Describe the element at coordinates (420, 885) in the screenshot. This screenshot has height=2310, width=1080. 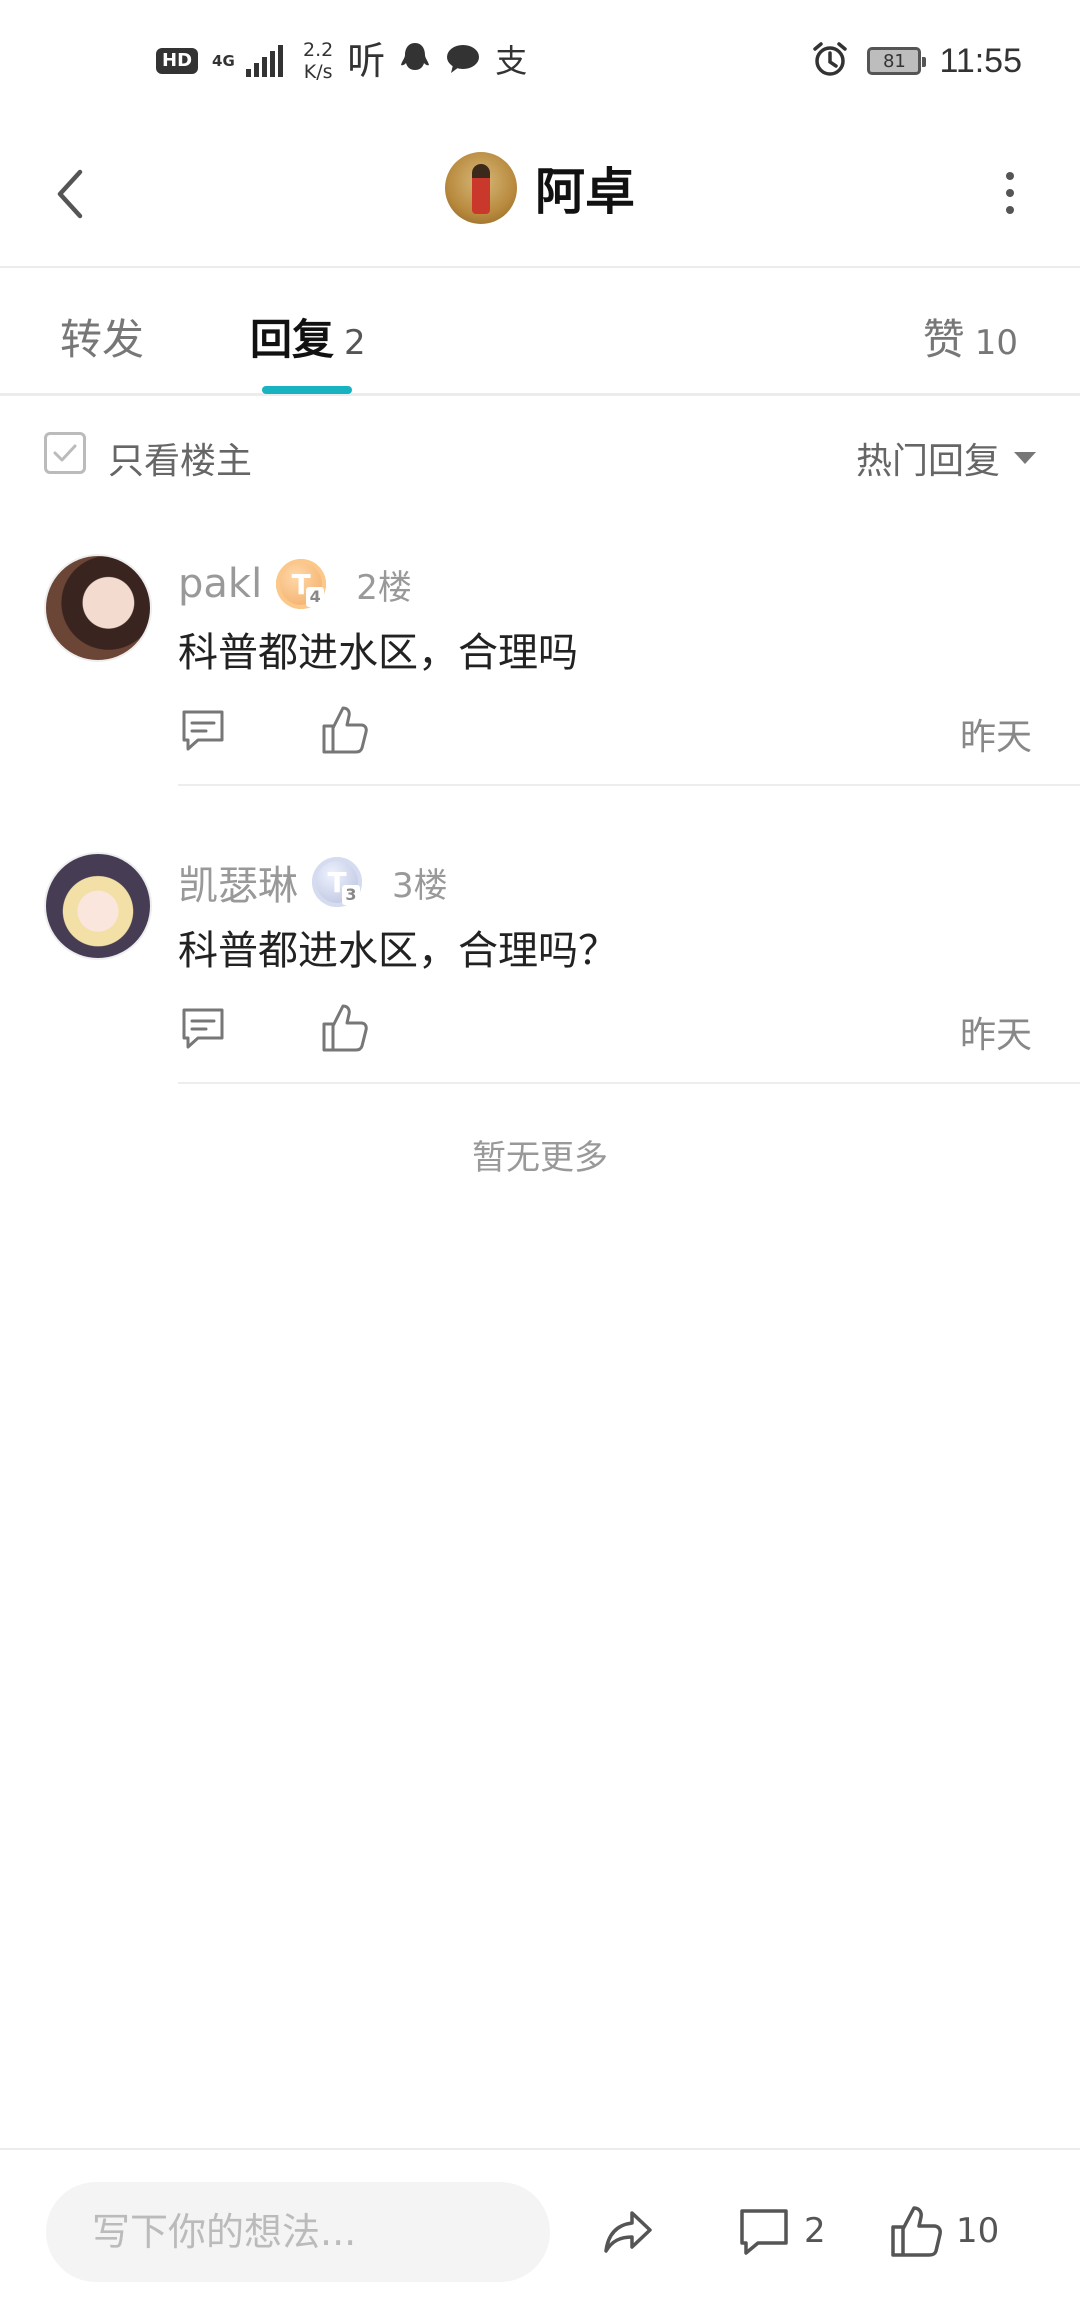
I see `floor-number: 3楼` at that location.